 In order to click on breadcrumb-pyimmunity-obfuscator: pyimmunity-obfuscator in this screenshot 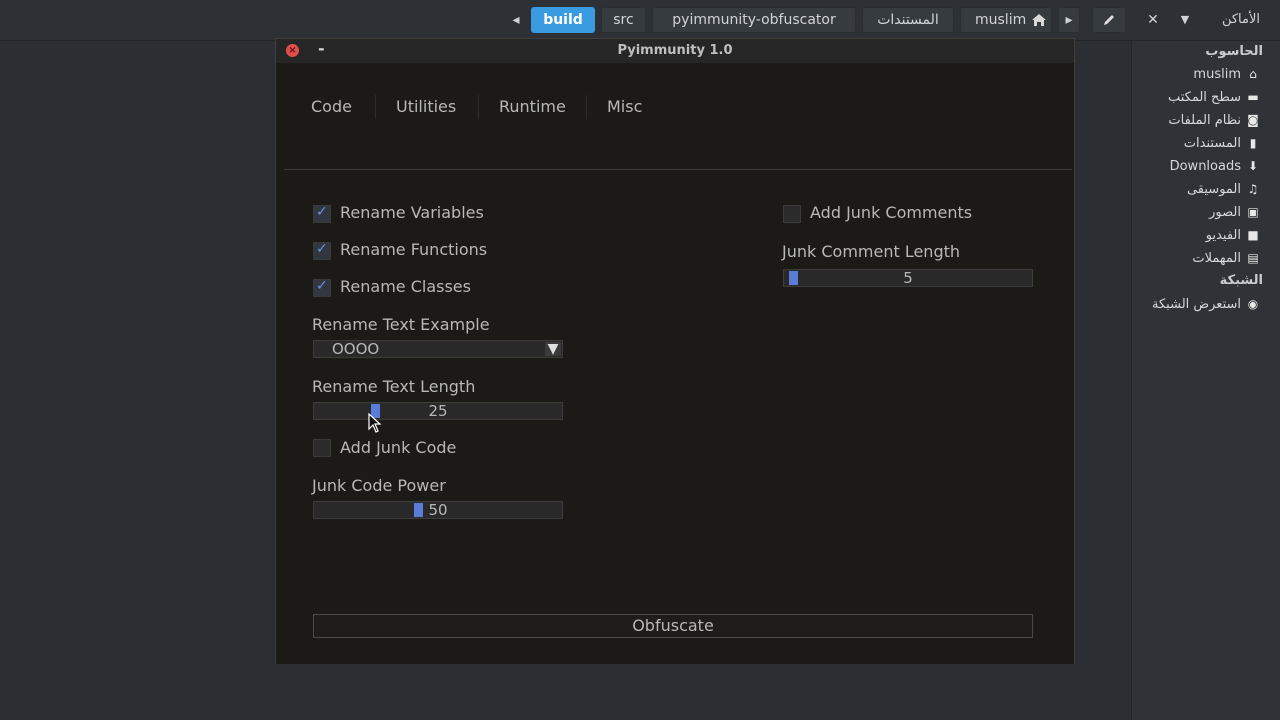, I will do `click(754, 20)`.